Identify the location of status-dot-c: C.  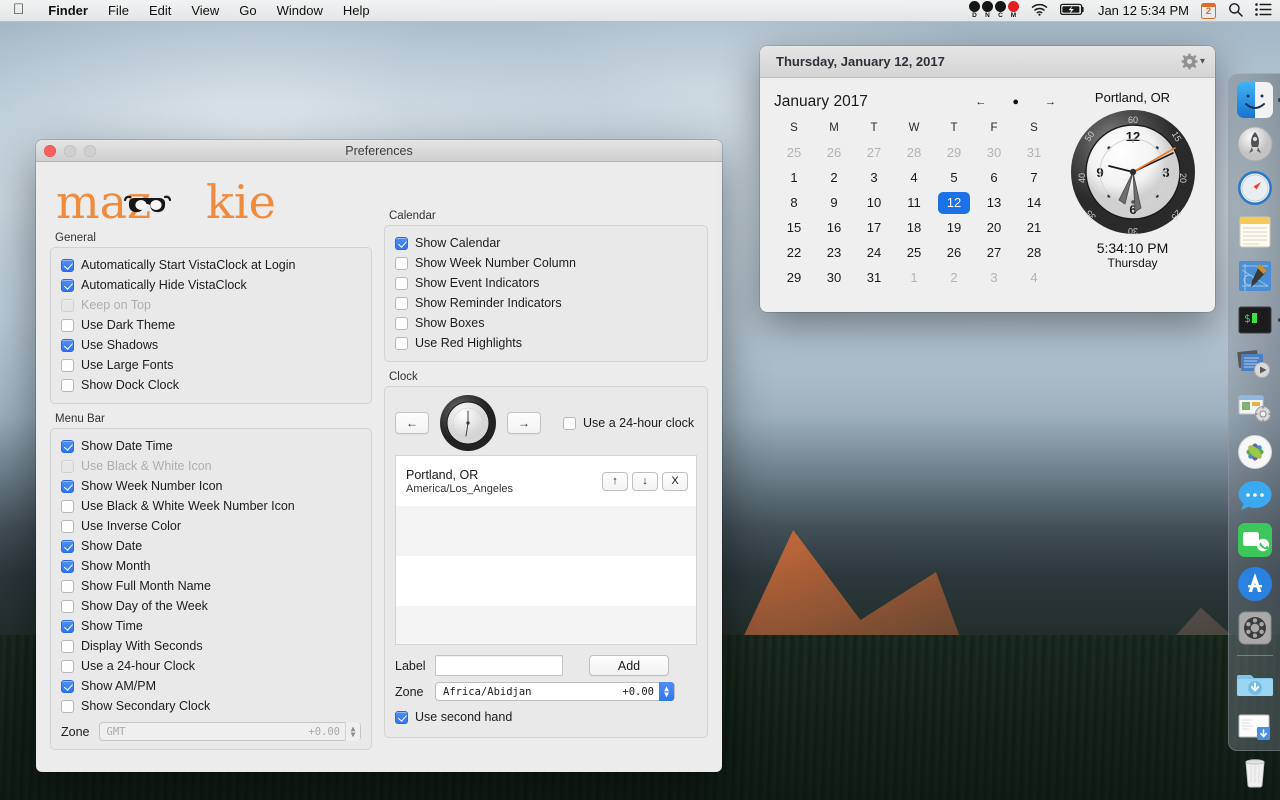
(1000, 10).